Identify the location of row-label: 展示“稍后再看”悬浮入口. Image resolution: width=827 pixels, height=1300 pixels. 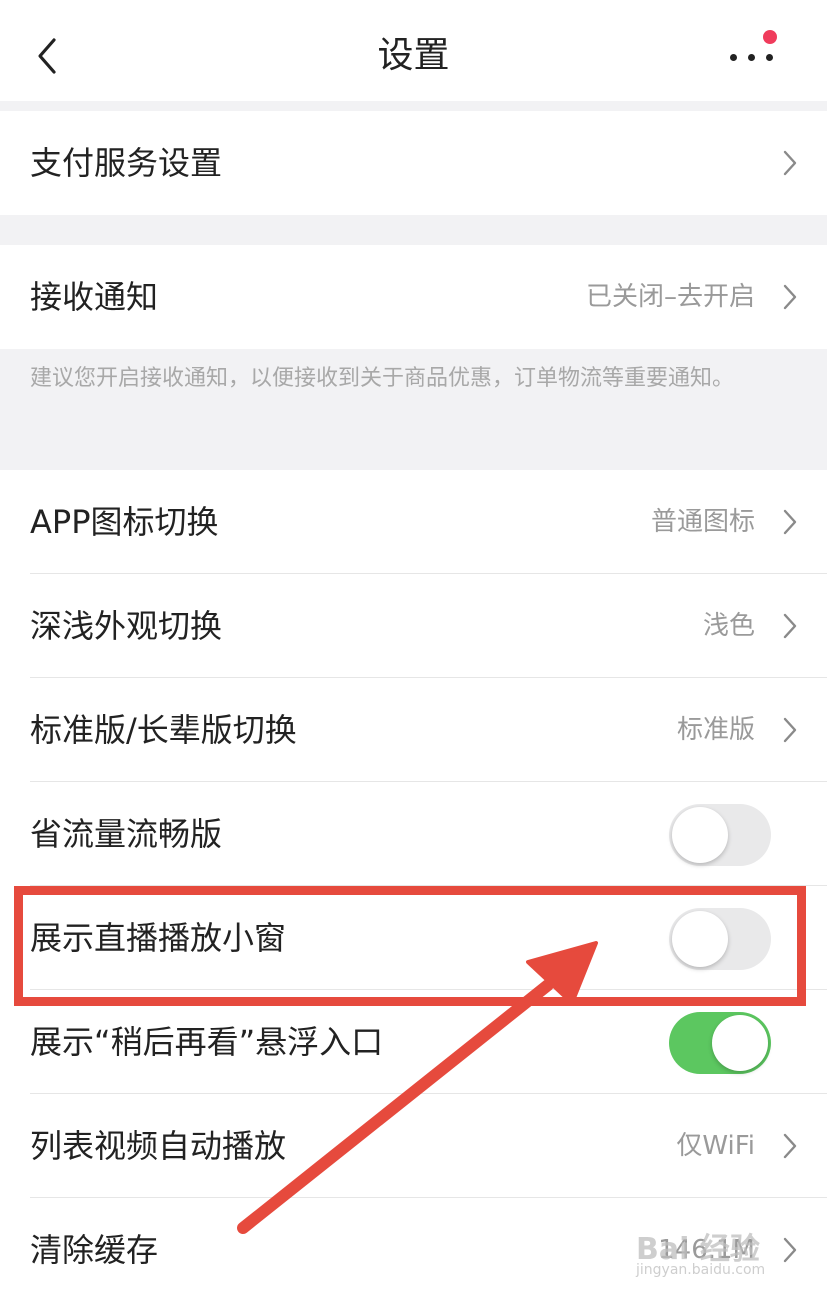
(207, 1042).